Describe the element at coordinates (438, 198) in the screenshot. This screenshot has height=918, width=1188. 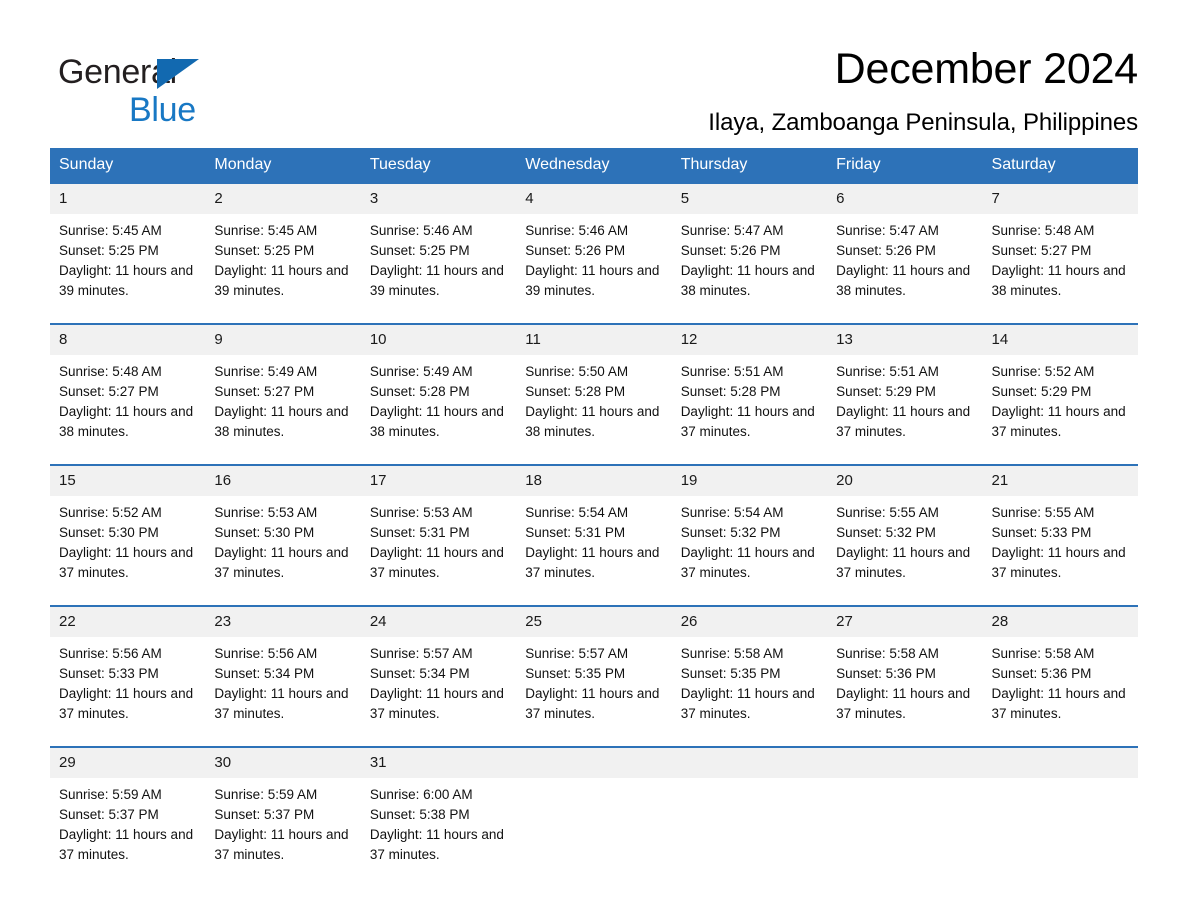
I see `date-number: 3` at that location.